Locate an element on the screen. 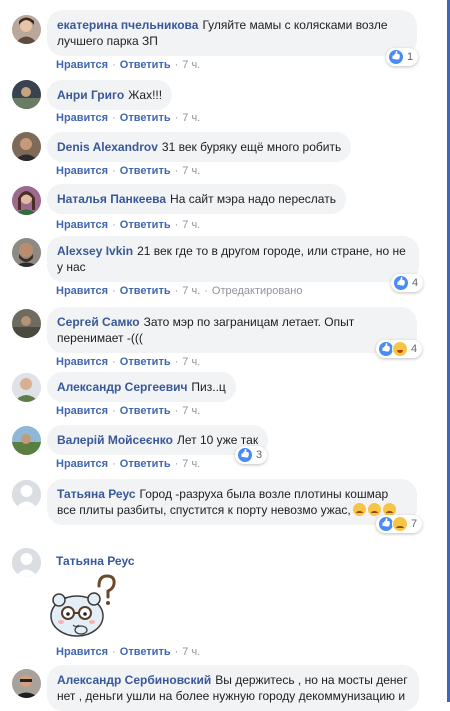 The height and width of the screenshot is (711, 450). comment-author: Denis Alexandrov is located at coordinates (107, 147).